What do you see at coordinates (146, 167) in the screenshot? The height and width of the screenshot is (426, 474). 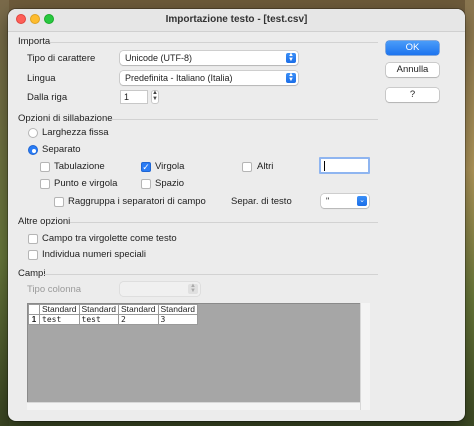 I see `comma-checkbox: ✓` at bounding box center [146, 167].